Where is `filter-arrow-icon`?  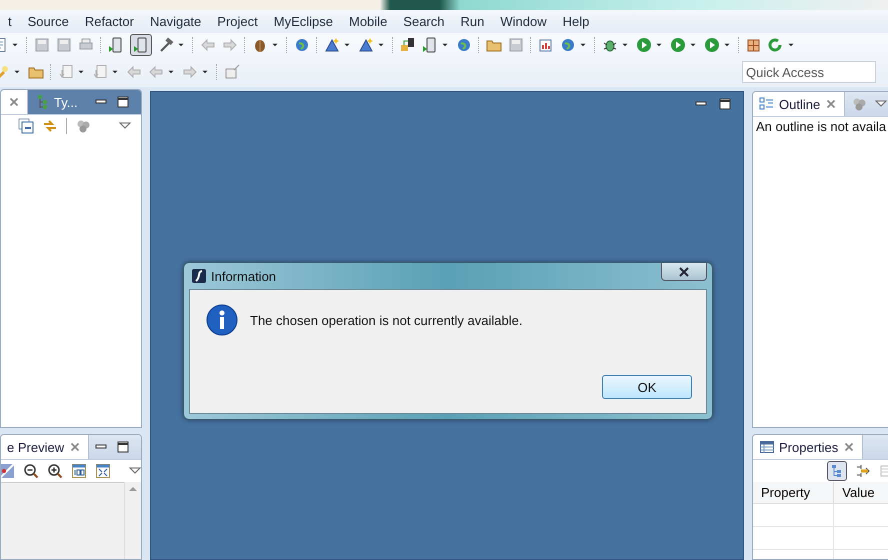 filter-arrow-icon is located at coordinates (863, 471).